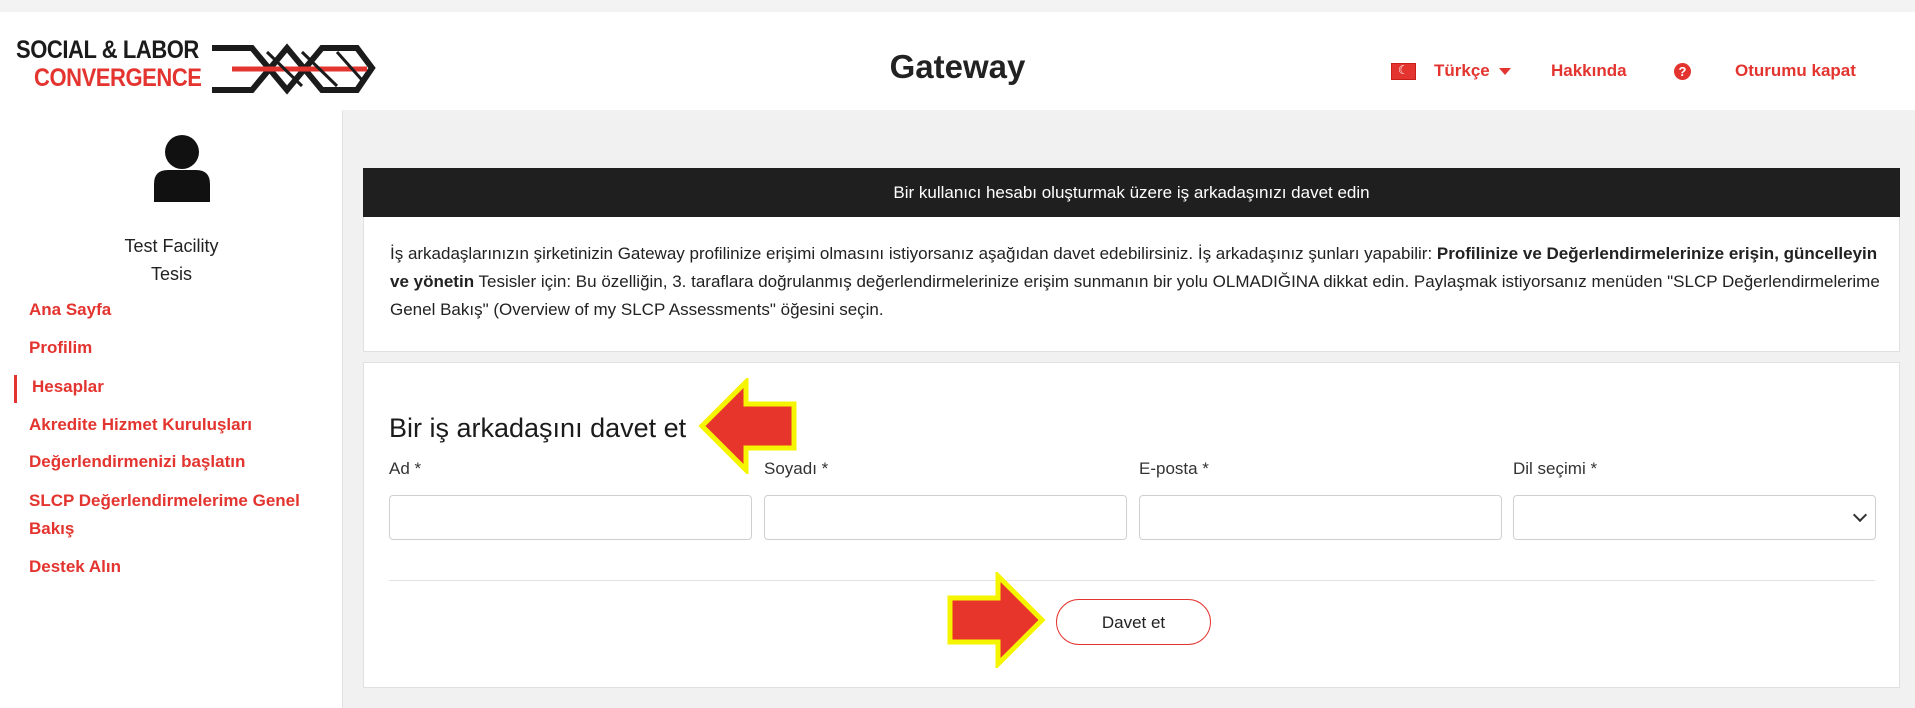  I want to click on active-indicator, so click(15, 389).